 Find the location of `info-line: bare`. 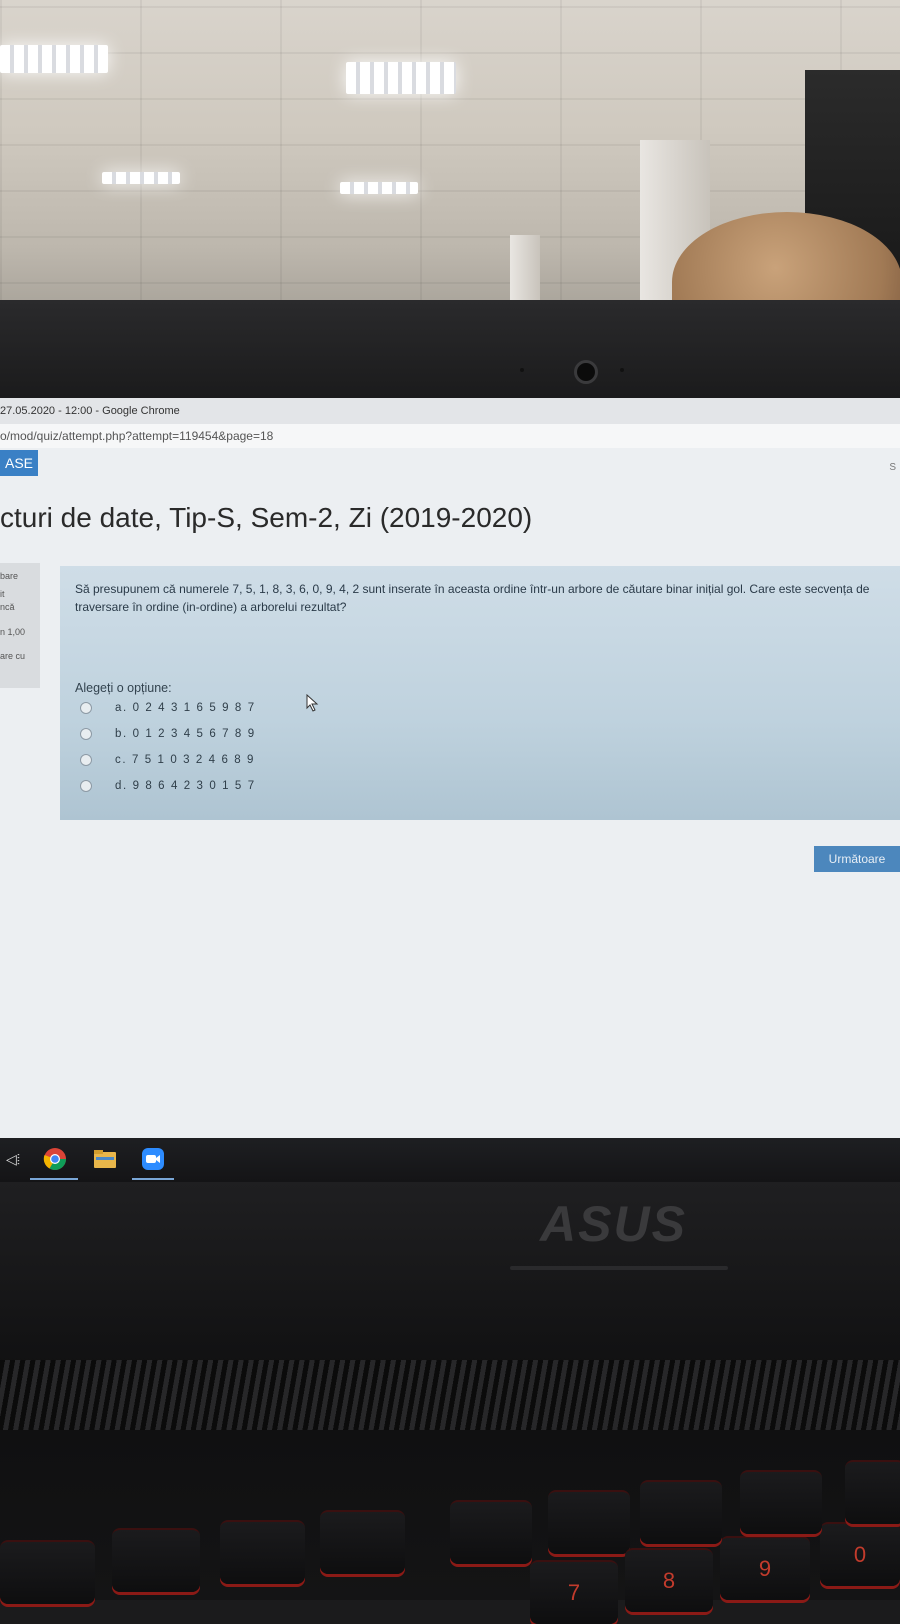

info-line: bare is located at coordinates (9, 576).